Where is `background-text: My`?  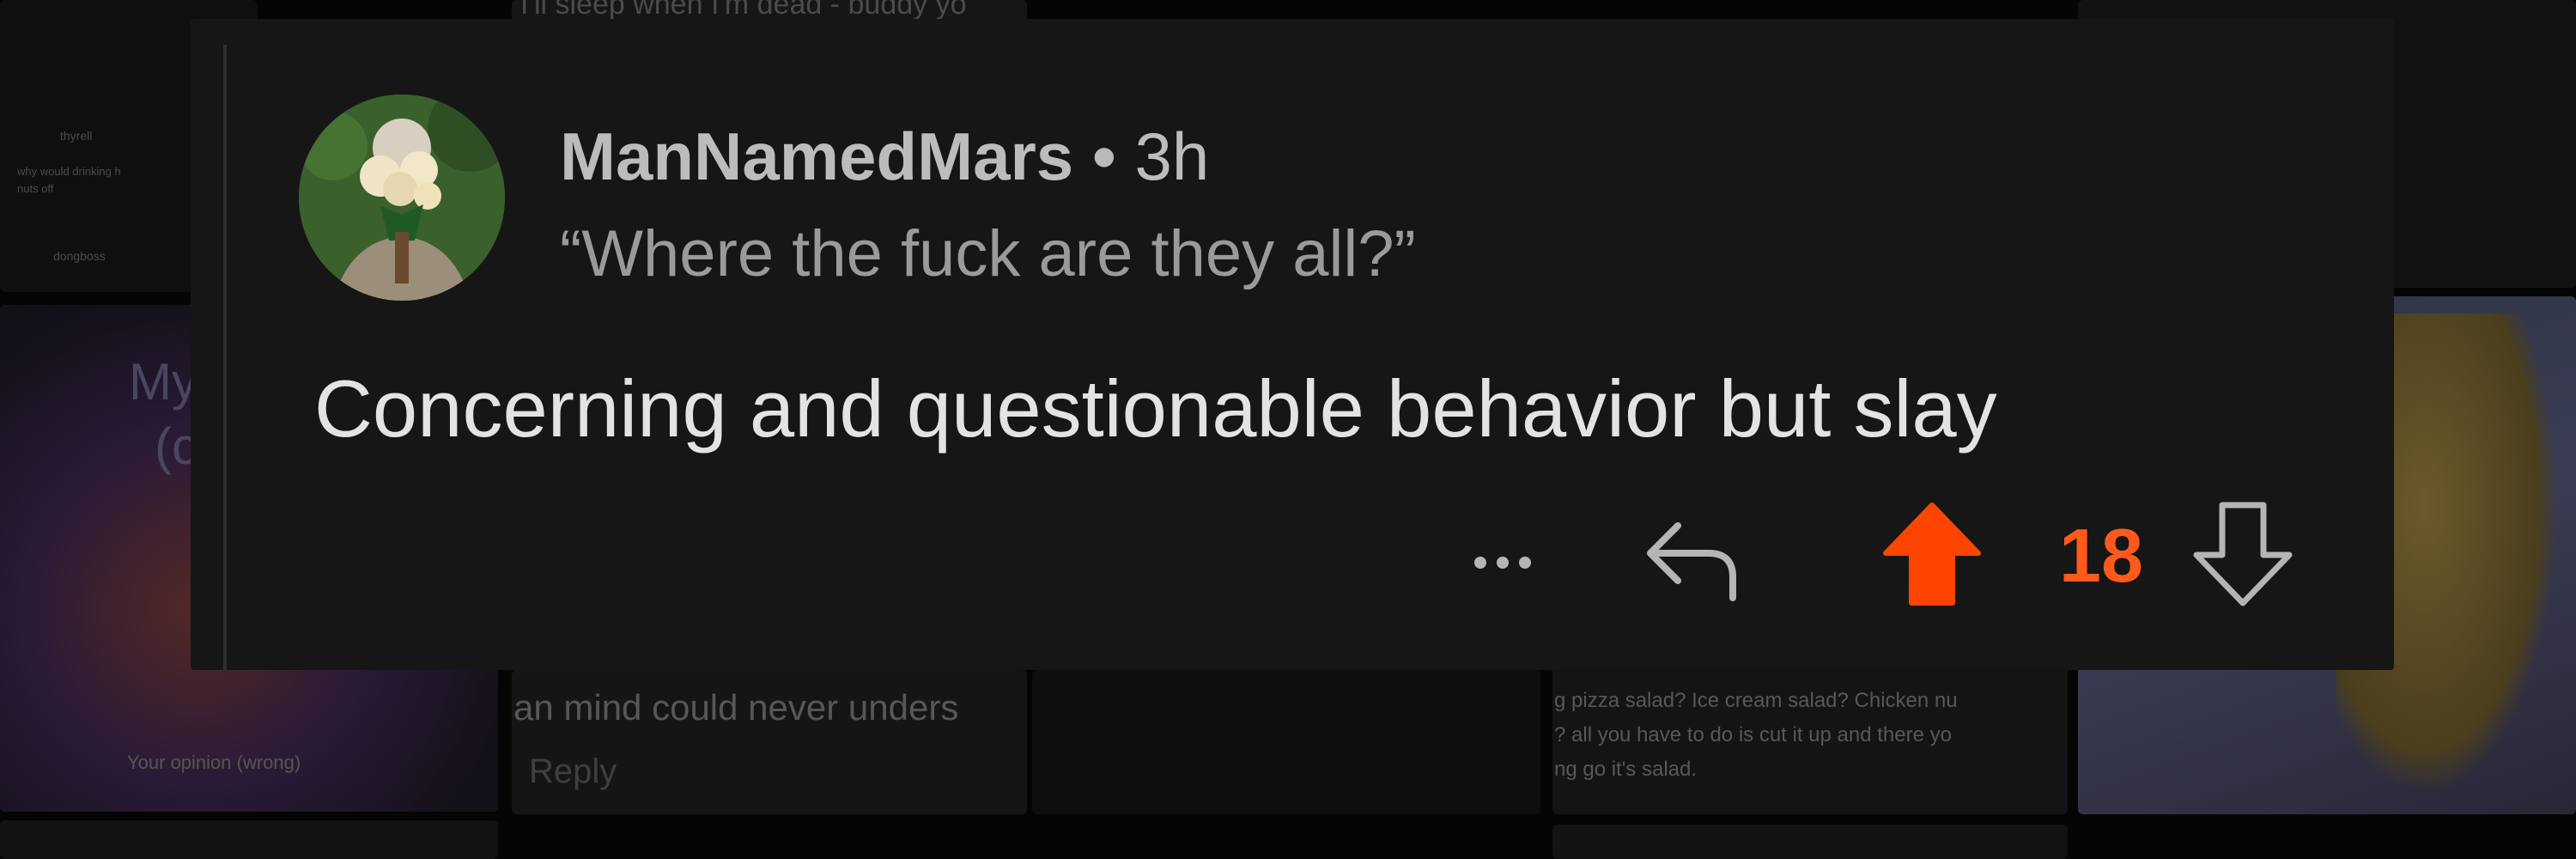 background-text: My is located at coordinates (163, 382).